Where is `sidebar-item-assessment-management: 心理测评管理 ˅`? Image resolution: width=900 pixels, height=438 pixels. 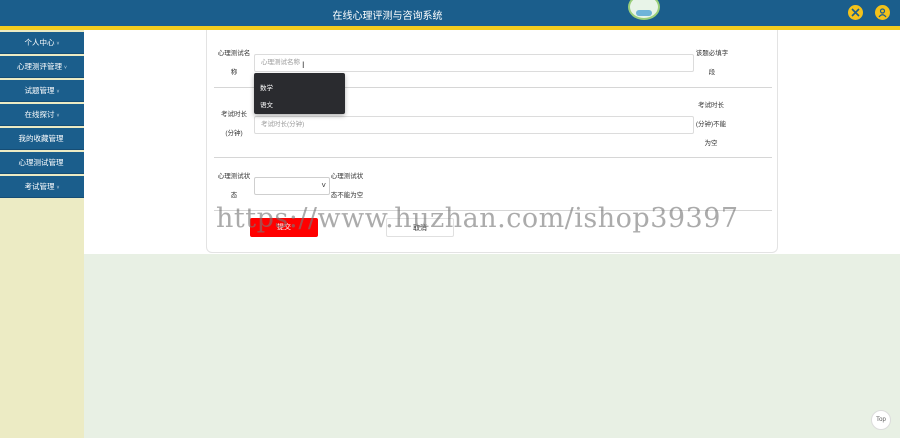
sidebar-item-assessment-management: 心理测评管理 ˅ is located at coordinates (42, 67).